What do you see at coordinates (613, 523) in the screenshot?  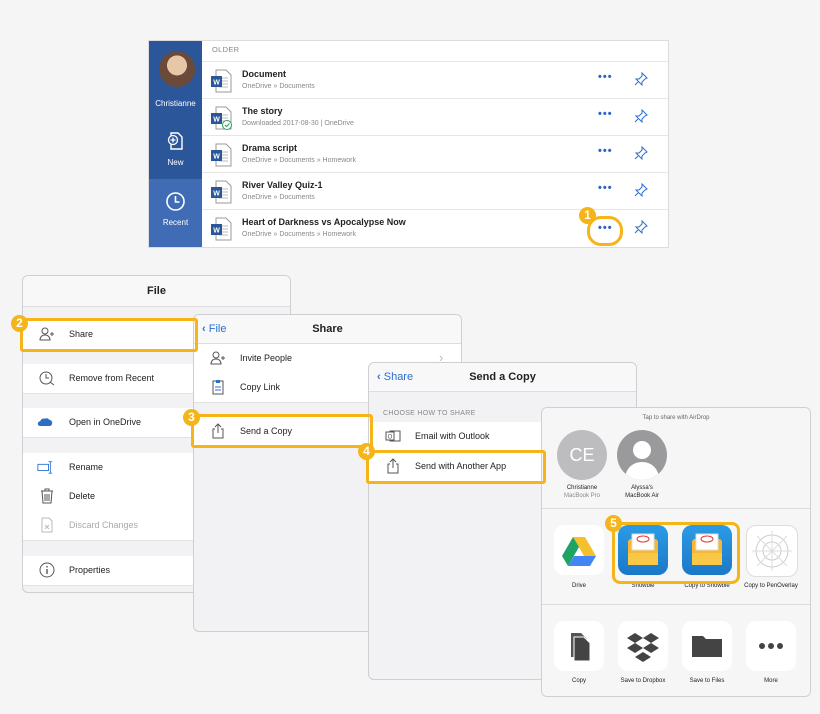 I see `step-badge: 5` at bounding box center [613, 523].